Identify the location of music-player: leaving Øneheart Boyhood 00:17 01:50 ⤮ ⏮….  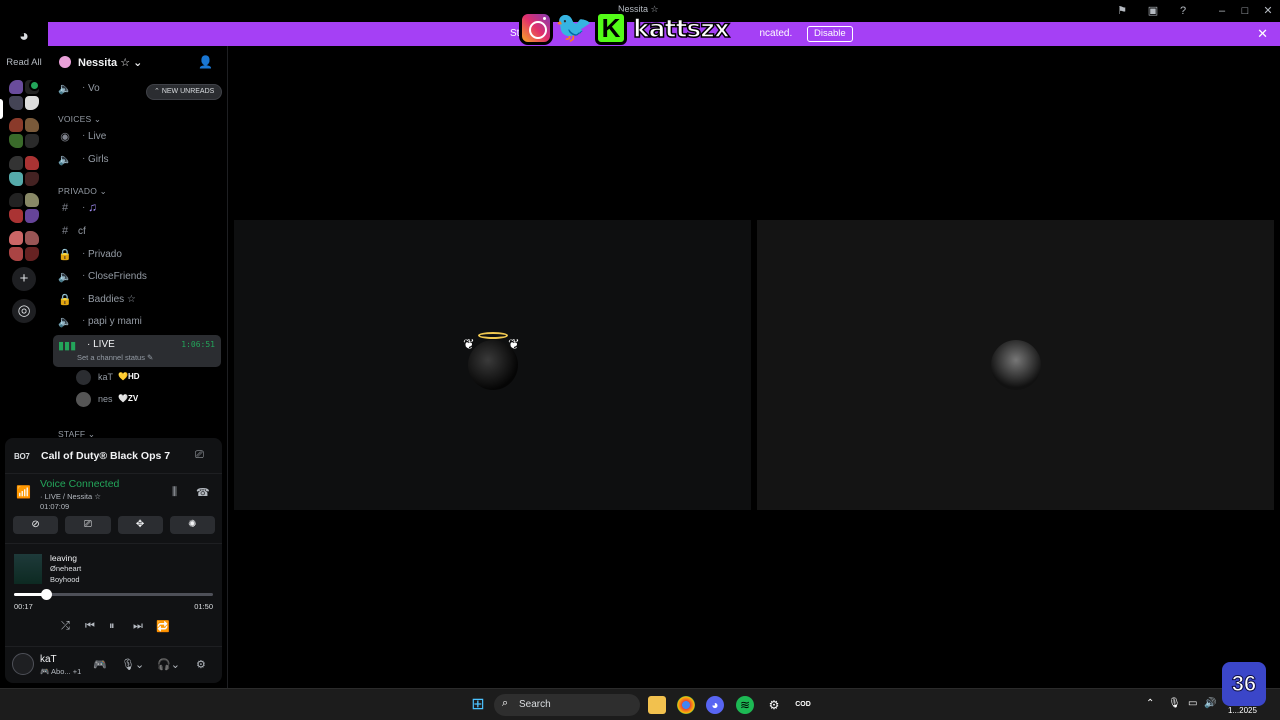
(113, 589).